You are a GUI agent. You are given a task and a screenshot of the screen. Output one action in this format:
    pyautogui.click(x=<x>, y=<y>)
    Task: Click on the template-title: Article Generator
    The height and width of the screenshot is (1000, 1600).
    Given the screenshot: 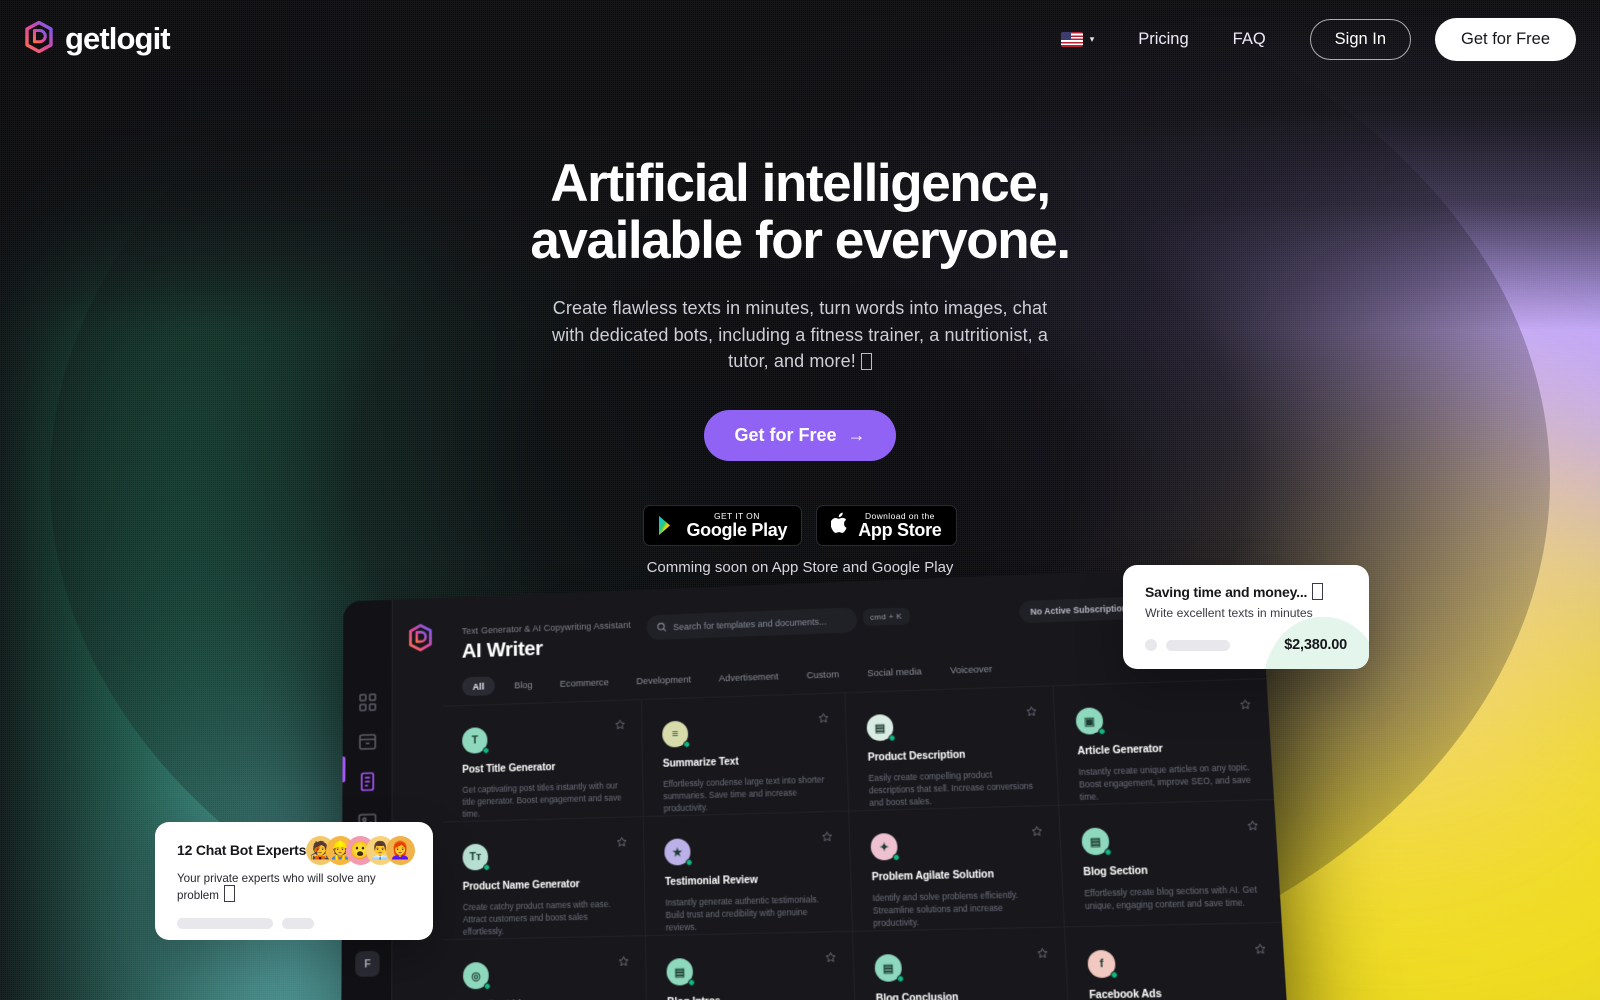 What is the action you would take?
    pyautogui.click(x=1120, y=750)
    